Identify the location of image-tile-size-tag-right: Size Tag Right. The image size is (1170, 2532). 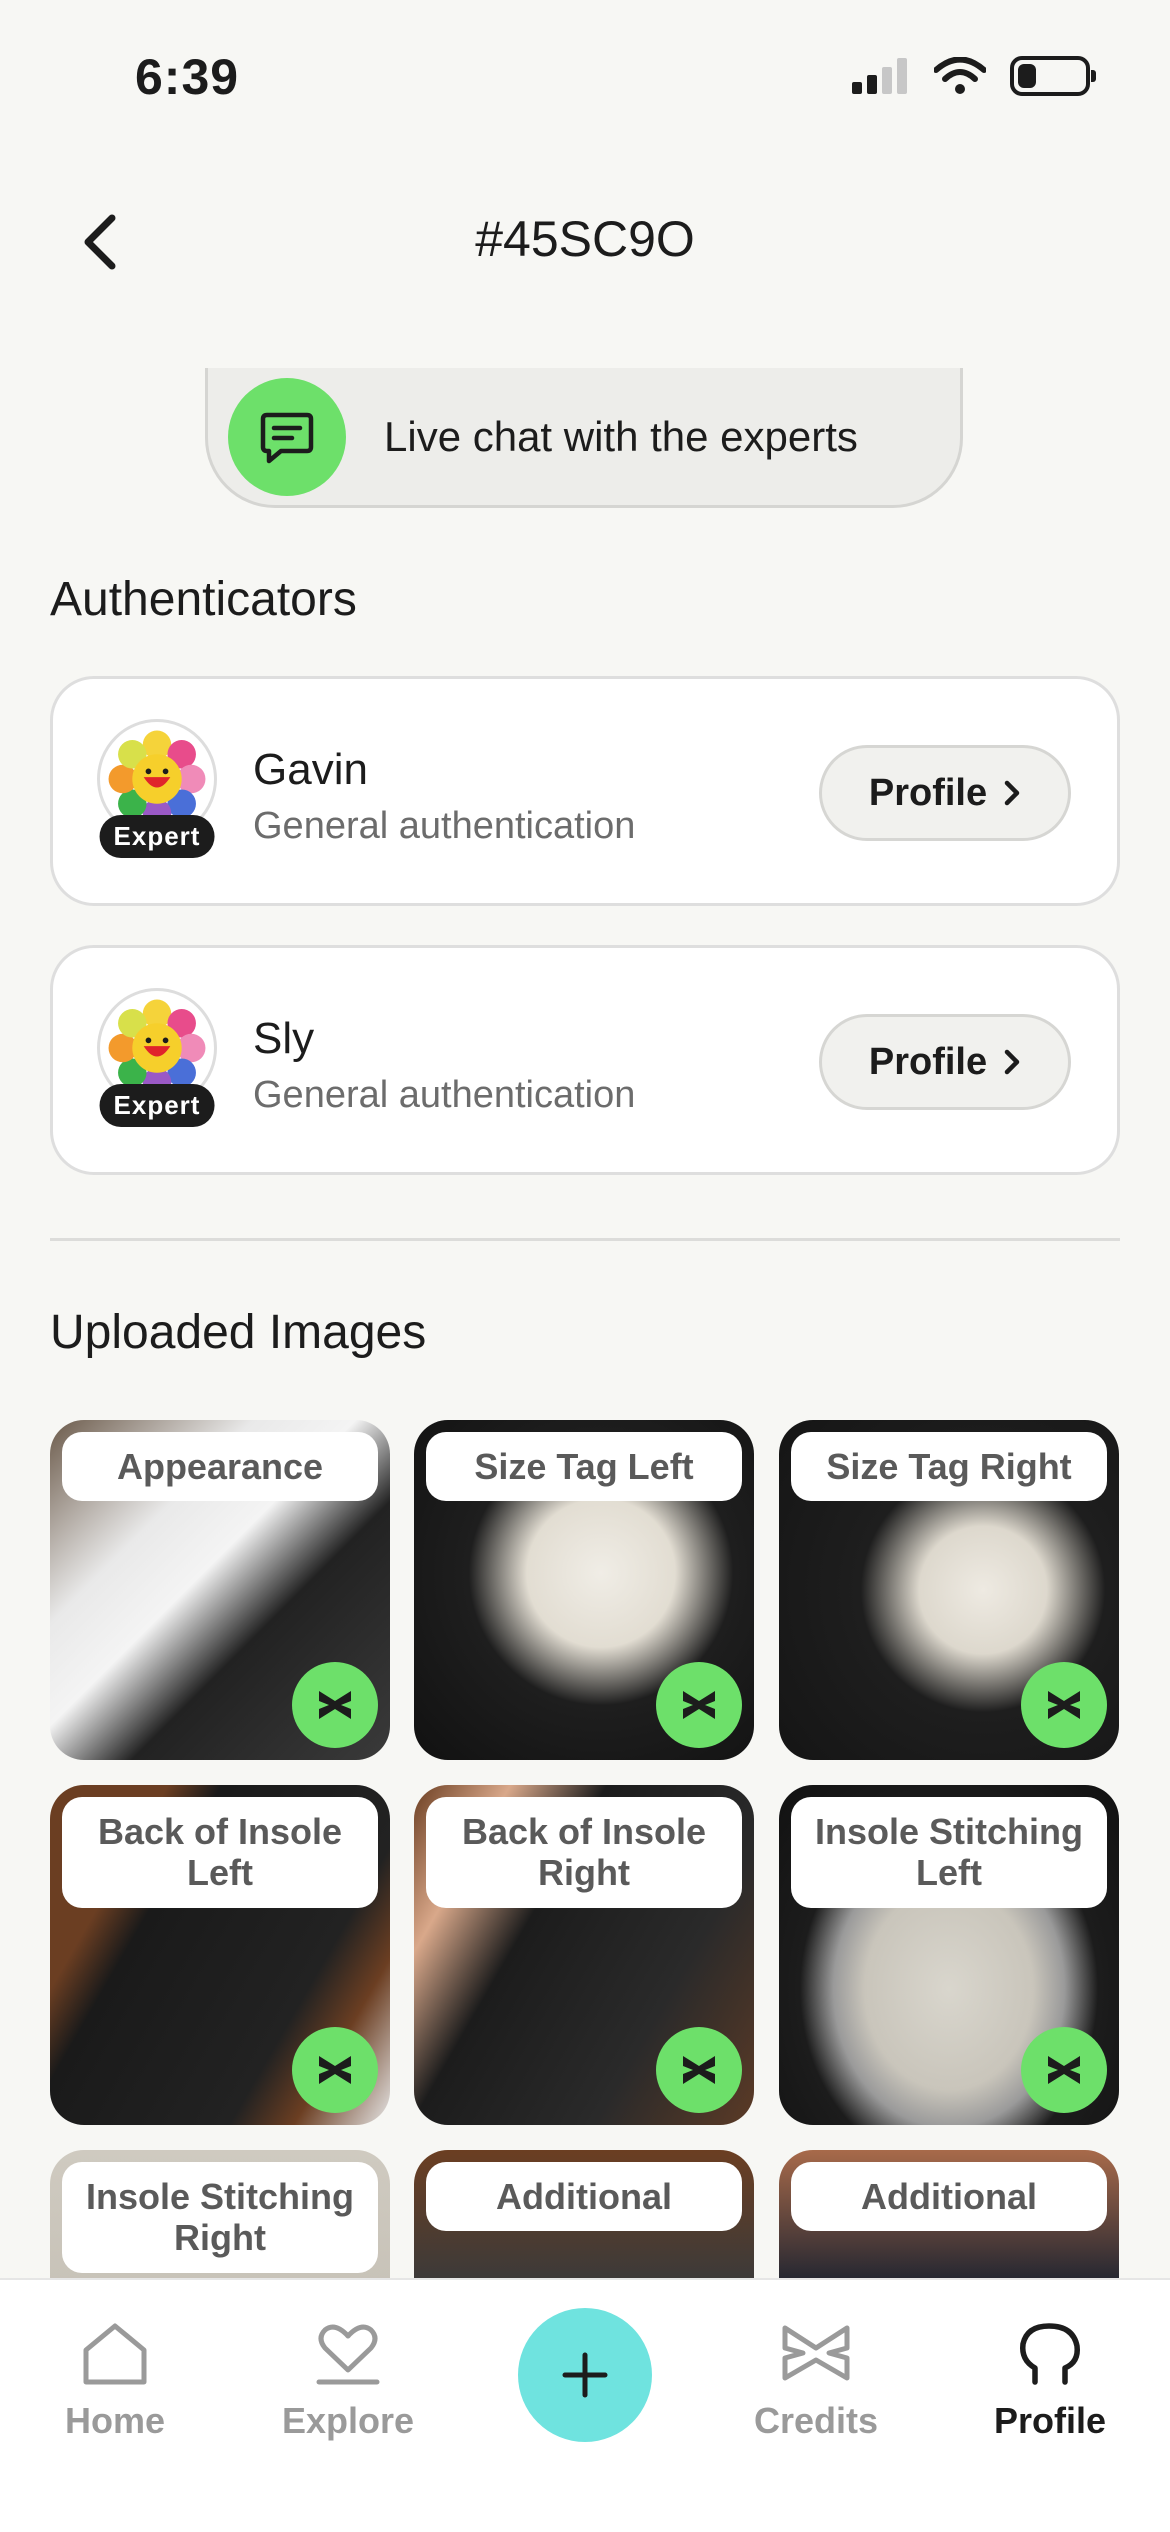
(949, 1590).